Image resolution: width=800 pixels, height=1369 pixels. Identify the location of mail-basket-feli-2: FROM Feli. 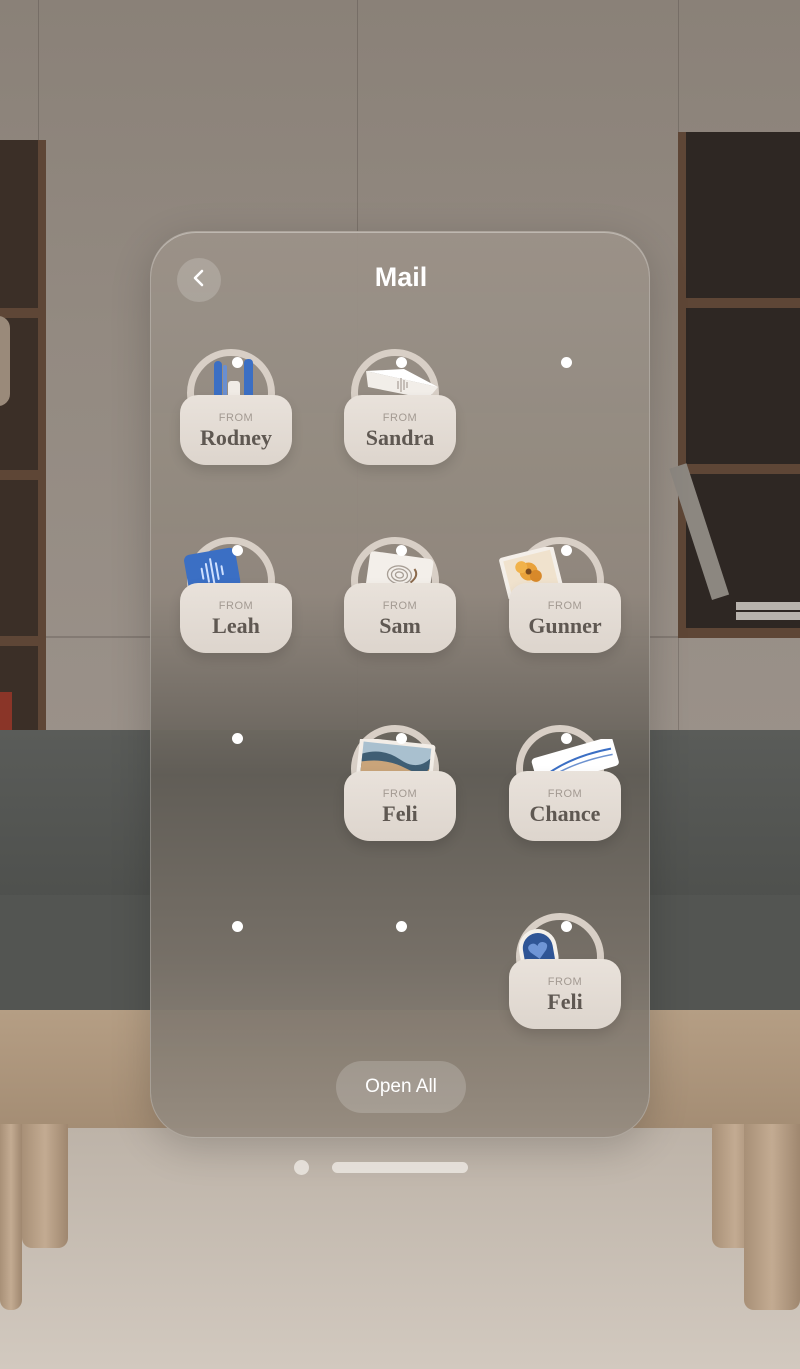
(566, 979).